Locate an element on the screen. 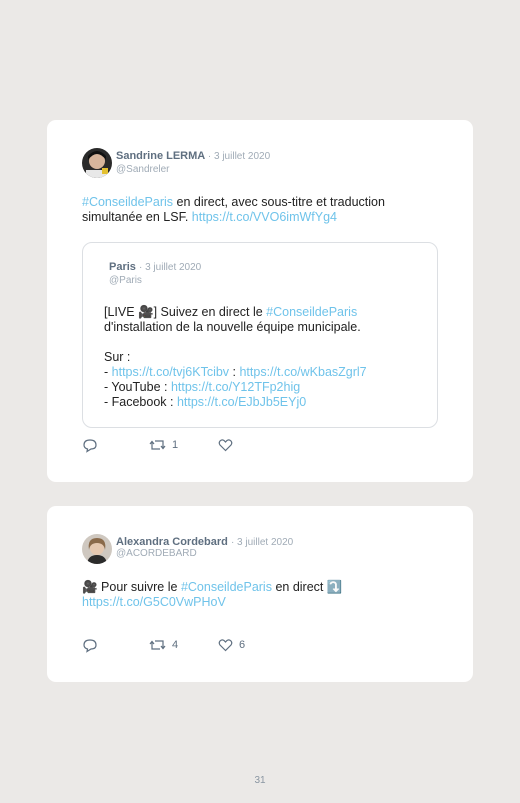  quoted-link-2: https://t.co/wKbasZgrl7 is located at coordinates (302, 372).